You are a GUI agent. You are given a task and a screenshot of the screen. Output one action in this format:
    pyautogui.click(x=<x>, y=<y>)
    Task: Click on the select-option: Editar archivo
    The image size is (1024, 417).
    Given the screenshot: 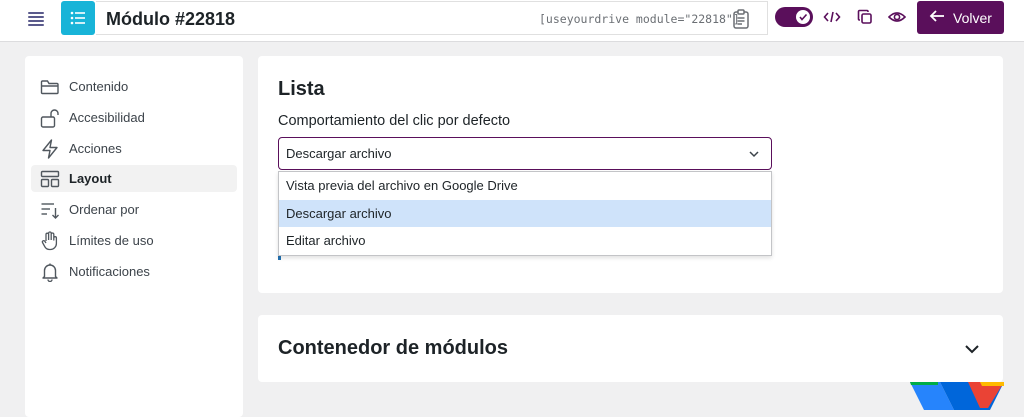 What is the action you would take?
    pyautogui.click(x=525, y=241)
    